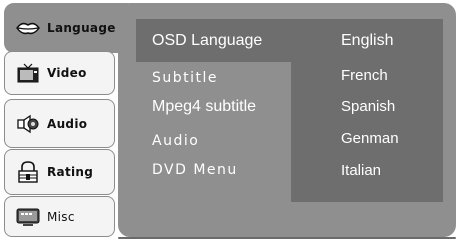 This screenshot has height=242, width=460. Describe the element at coordinates (28, 172) in the screenshot. I see `lock-icon` at that location.